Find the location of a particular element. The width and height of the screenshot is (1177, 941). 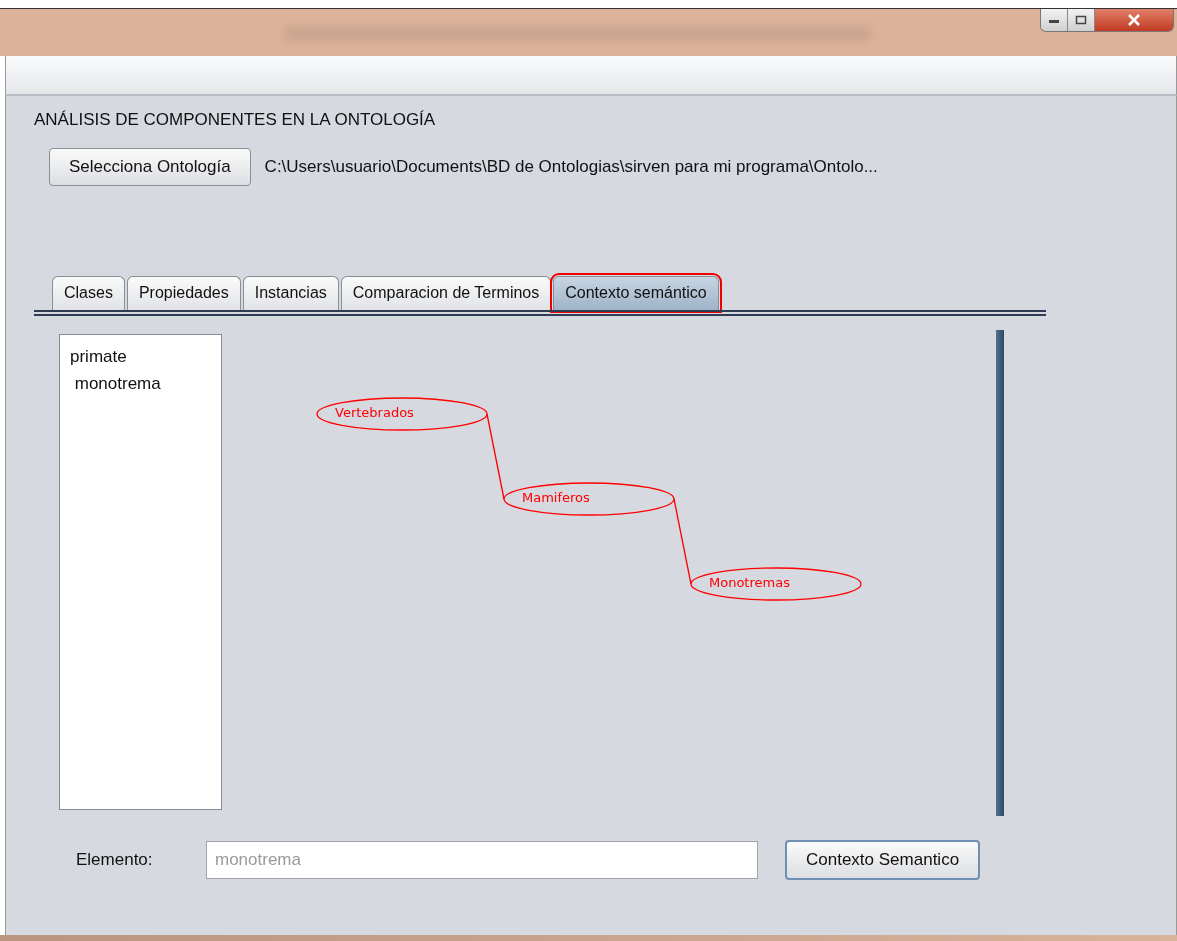

node-label: Monotremas is located at coordinates (749, 582).